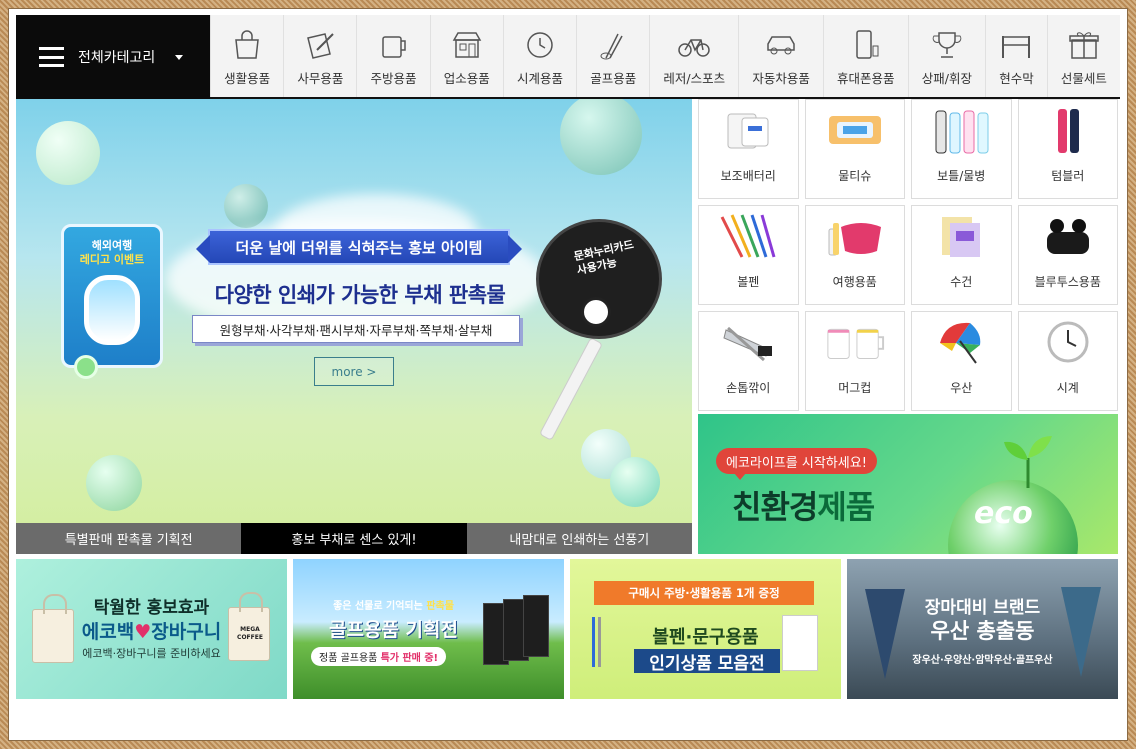 This screenshot has height=749, width=1136. What do you see at coordinates (409, 658) in the screenshot?
I see `golf-line-3b: 특가 판매 중!` at bounding box center [409, 658].